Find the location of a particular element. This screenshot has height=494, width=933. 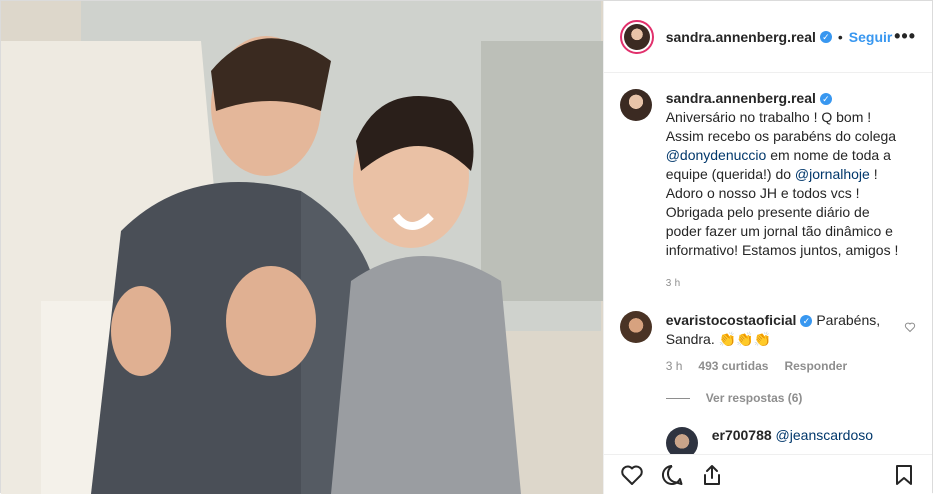

comment-likes: 493 curtidas is located at coordinates (733, 366).